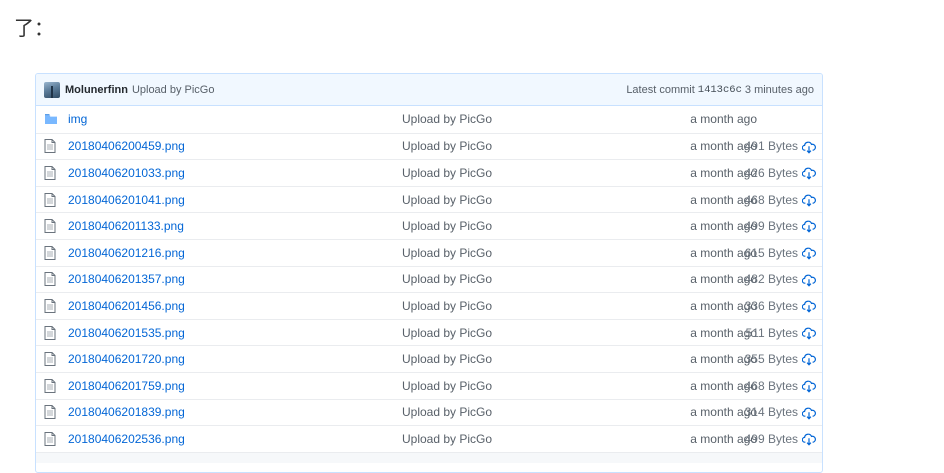  Describe the element at coordinates (34, 28) in the screenshot. I see `intro-text: 了：` at that location.